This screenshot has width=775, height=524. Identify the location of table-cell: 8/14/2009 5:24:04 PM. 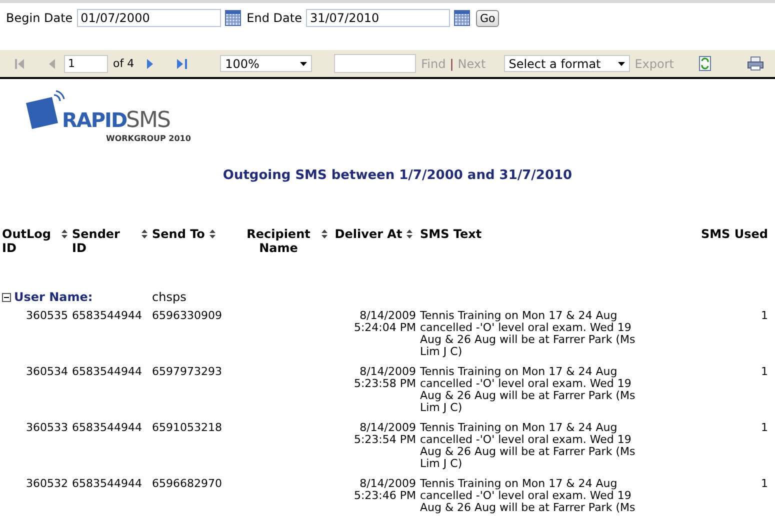
(385, 321).